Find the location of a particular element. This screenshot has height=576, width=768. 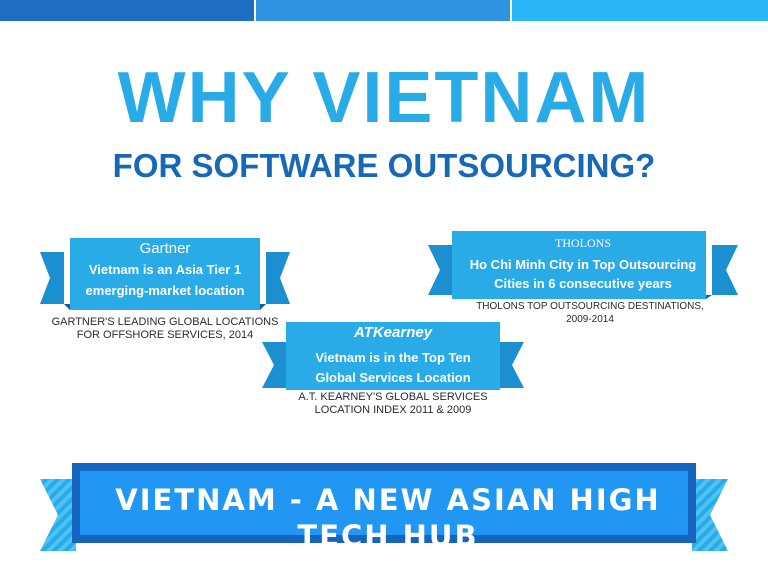

badge-line-2: emerging-market location is located at coordinates (165, 290).